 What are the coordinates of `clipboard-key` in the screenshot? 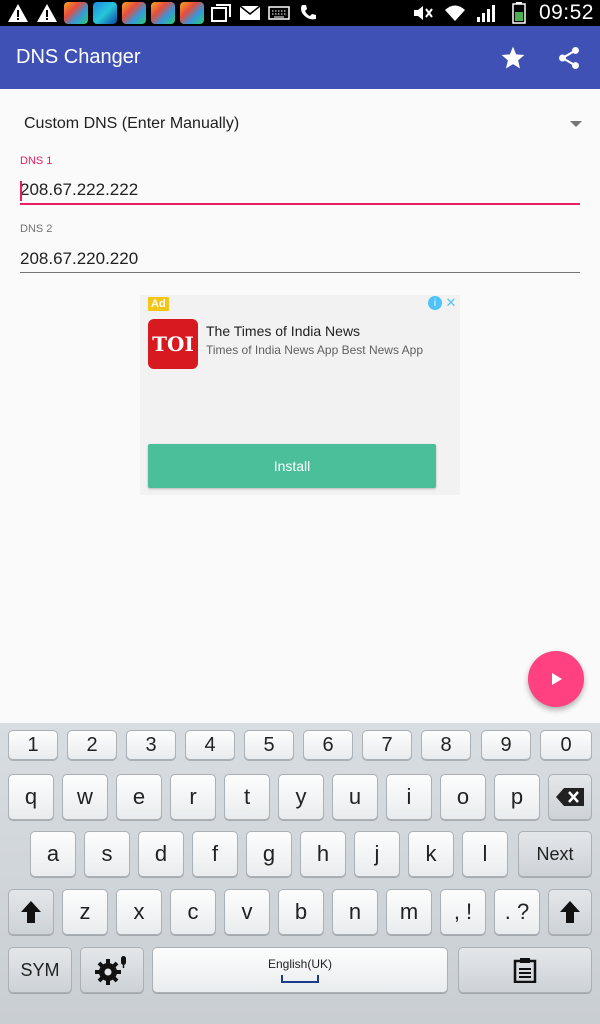 It's located at (525, 970).